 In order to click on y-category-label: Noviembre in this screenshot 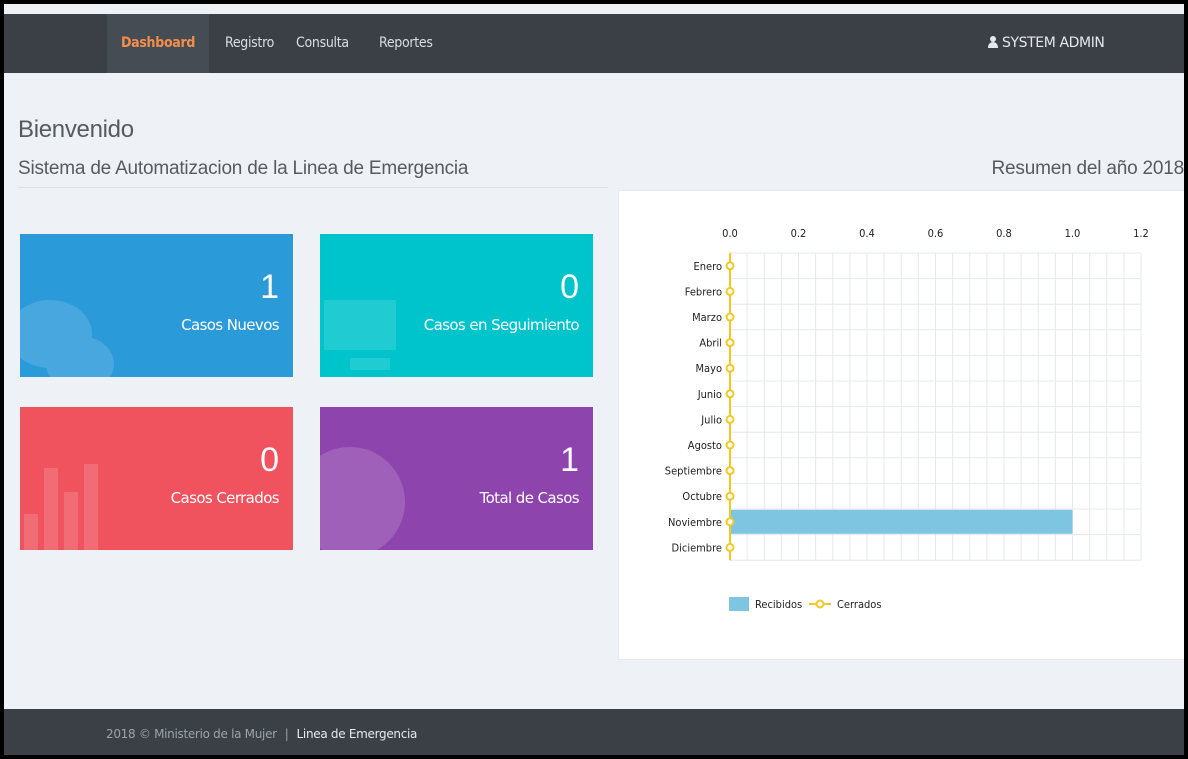, I will do `click(695, 522)`.